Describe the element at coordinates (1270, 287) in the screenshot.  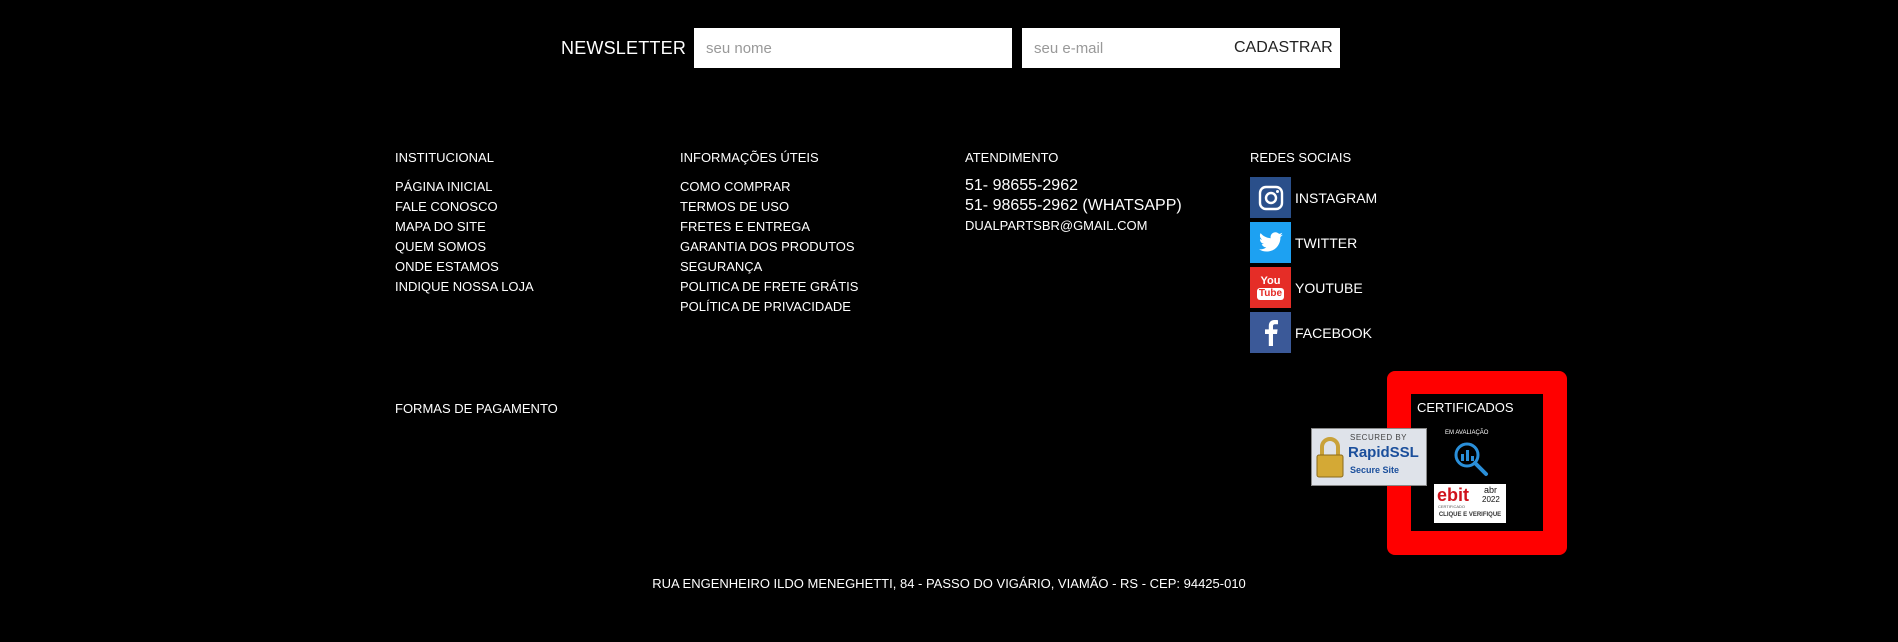
I see `youtube-icon: You Tube` at that location.